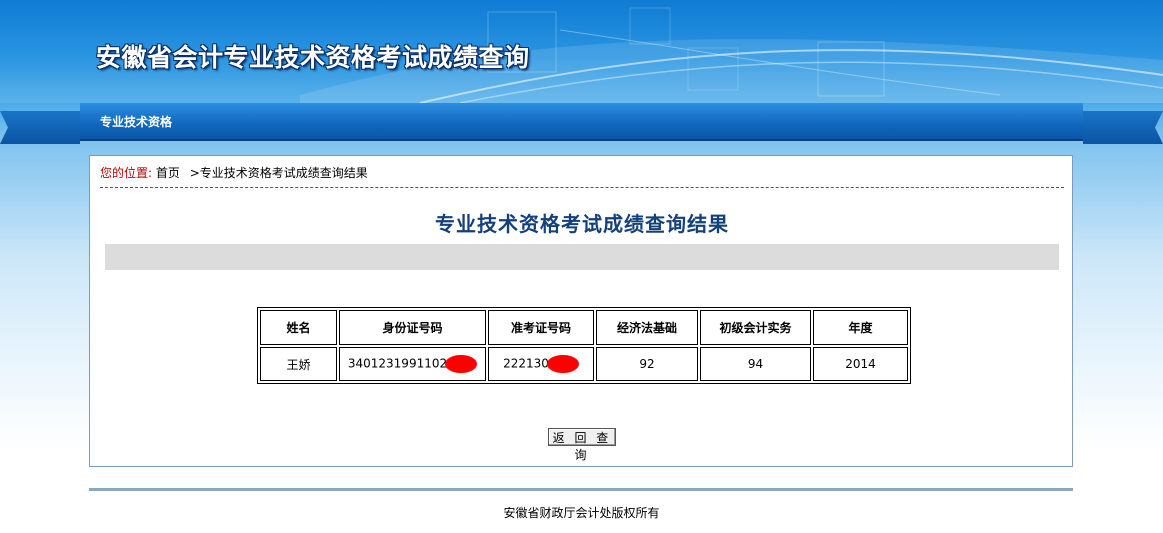 The width and height of the screenshot is (1163, 533). What do you see at coordinates (136, 121) in the screenshot?
I see `nav-tab-professional-qualification: 专业技术资格` at bounding box center [136, 121].